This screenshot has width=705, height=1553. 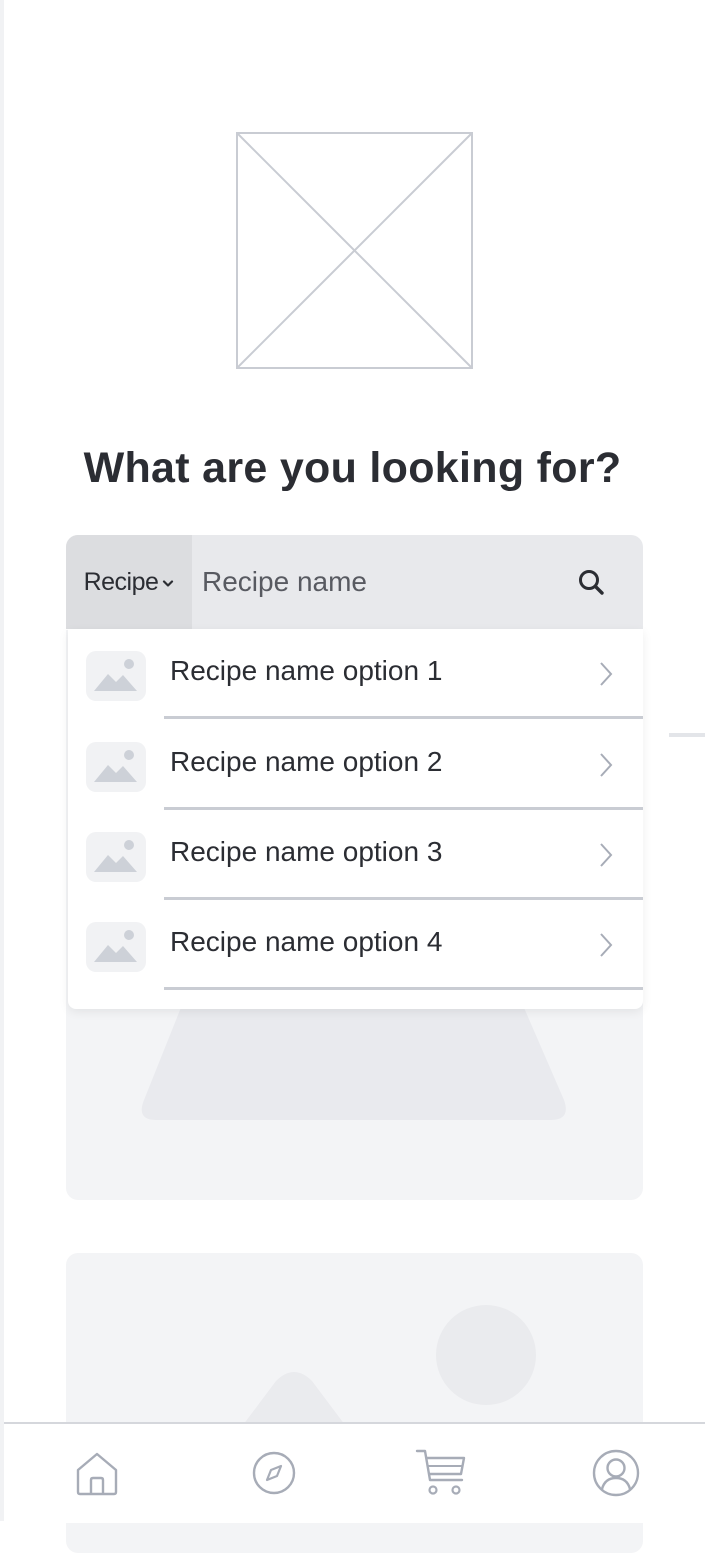 I want to click on page-title: What are you looking for?, so click(x=352, y=468).